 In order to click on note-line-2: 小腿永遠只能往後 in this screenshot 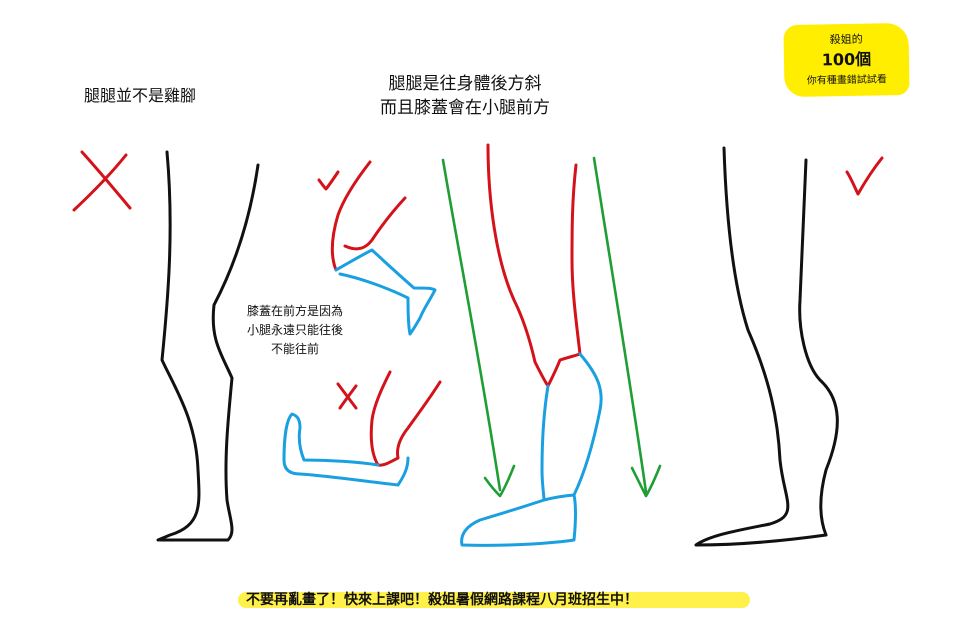, I will do `click(295, 330)`.